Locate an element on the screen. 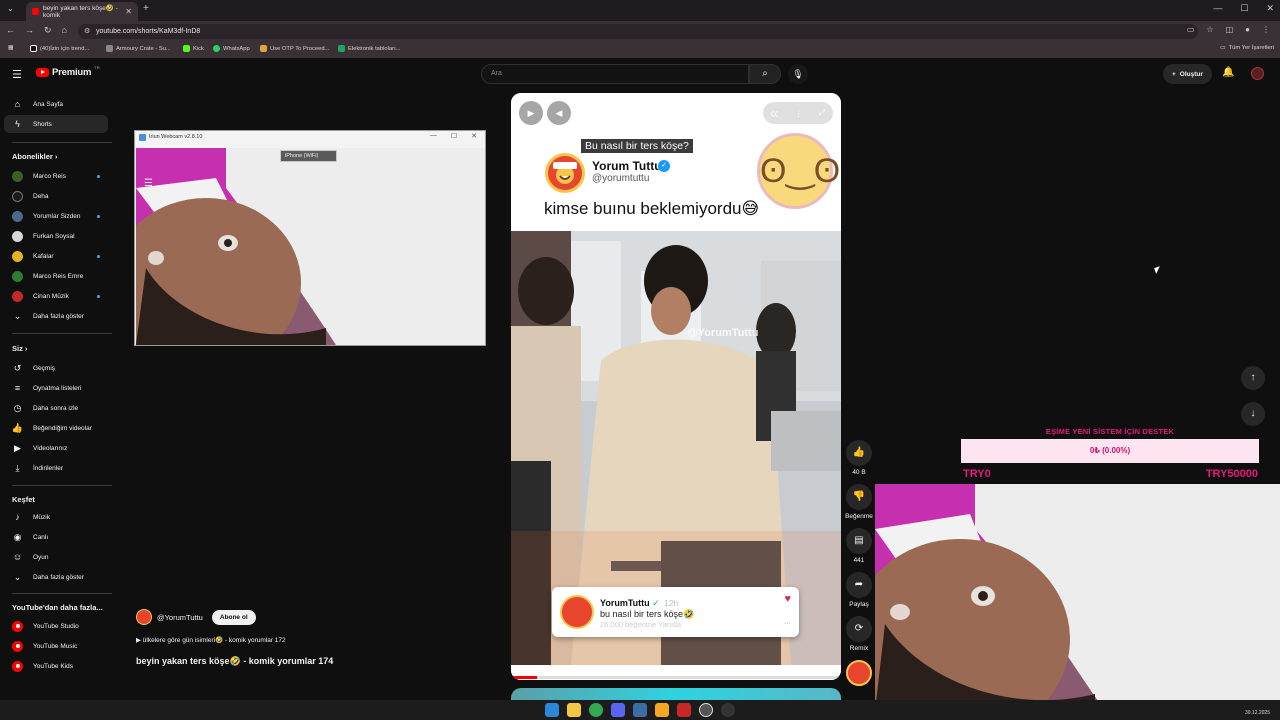 This screenshot has height=720, width=1280. channel-avatar is located at coordinates (144, 617).